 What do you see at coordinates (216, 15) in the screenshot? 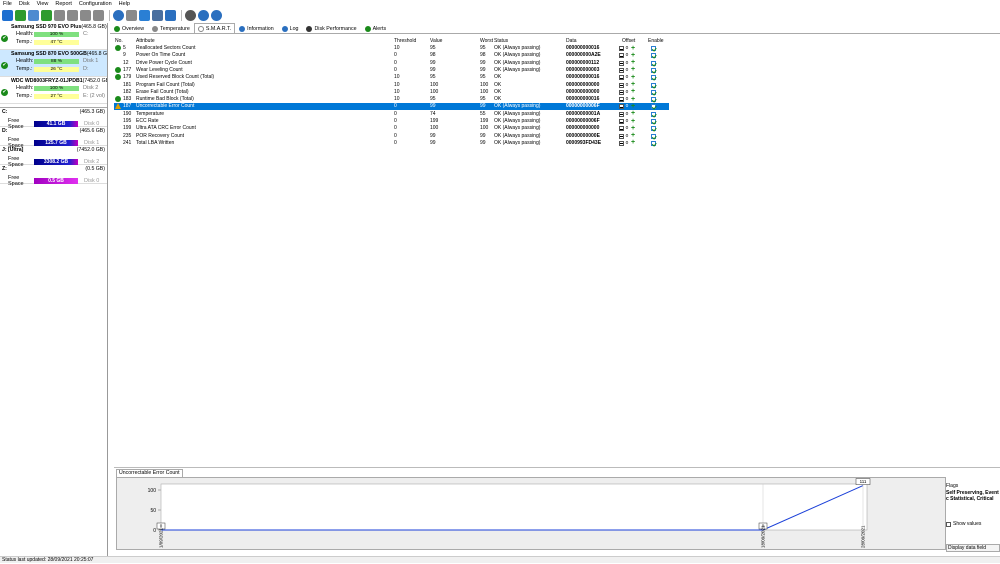
I see `info-icon` at bounding box center [216, 15].